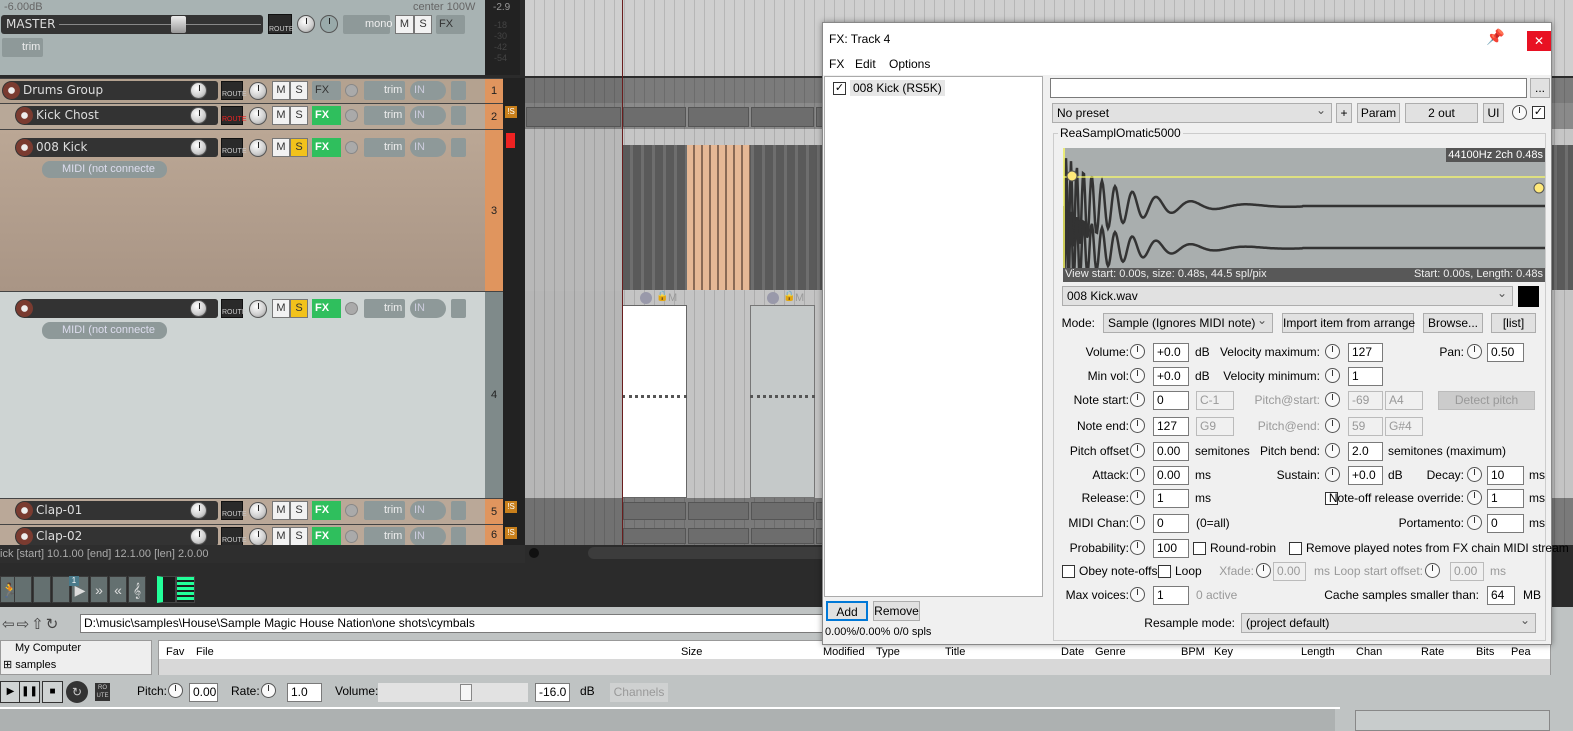 This screenshot has height=731, width=1573. What do you see at coordinates (63, 90) in the screenshot?
I see `track-name: Drums Group` at bounding box center [63, 90].